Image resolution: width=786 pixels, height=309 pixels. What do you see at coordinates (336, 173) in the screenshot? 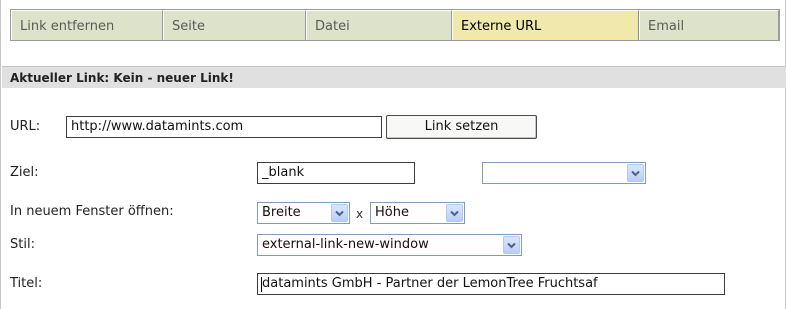
I see `target-input: _blank` at bounding box center [336, 173].